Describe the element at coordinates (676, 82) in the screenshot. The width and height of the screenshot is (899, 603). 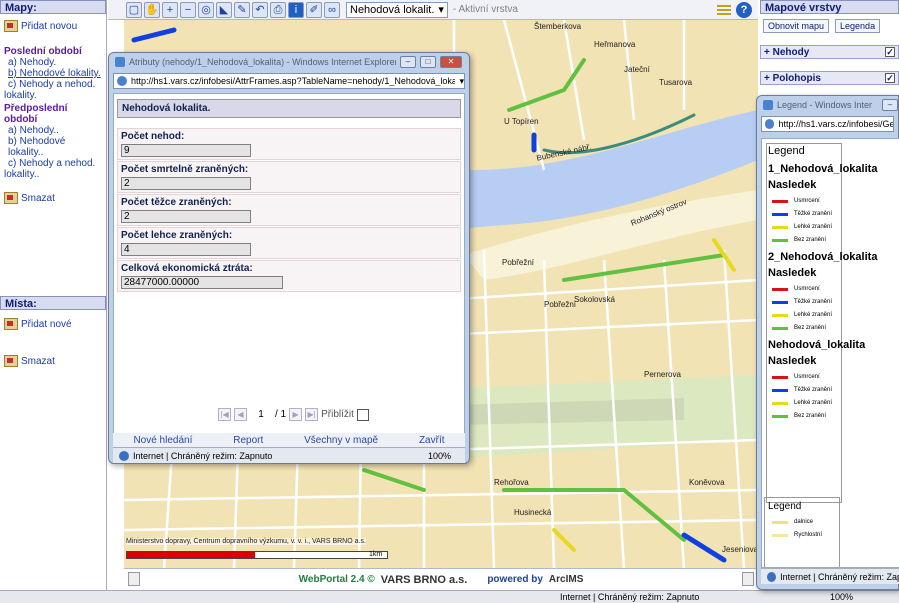
I see `street-label: Tusarova` at that location.